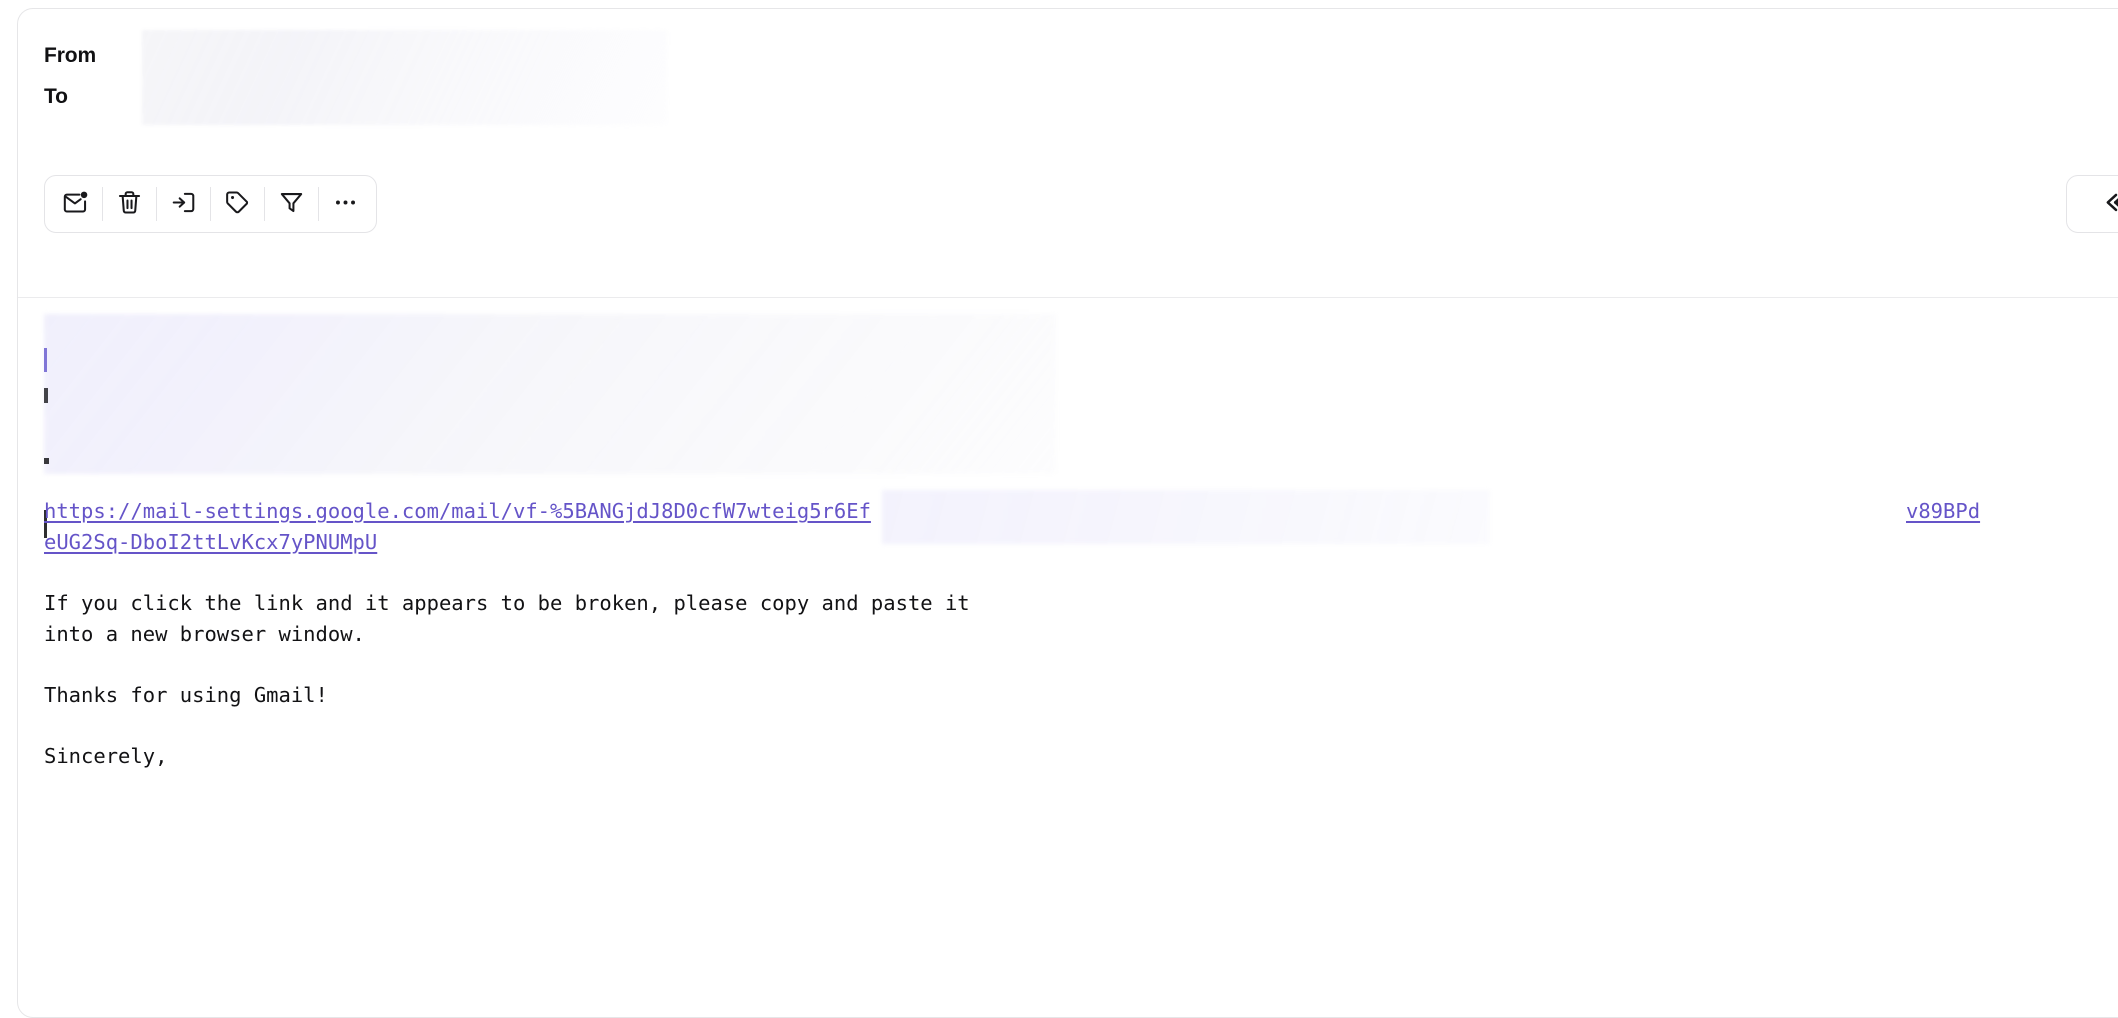  I want to click on delete-button, so click(129, 204).